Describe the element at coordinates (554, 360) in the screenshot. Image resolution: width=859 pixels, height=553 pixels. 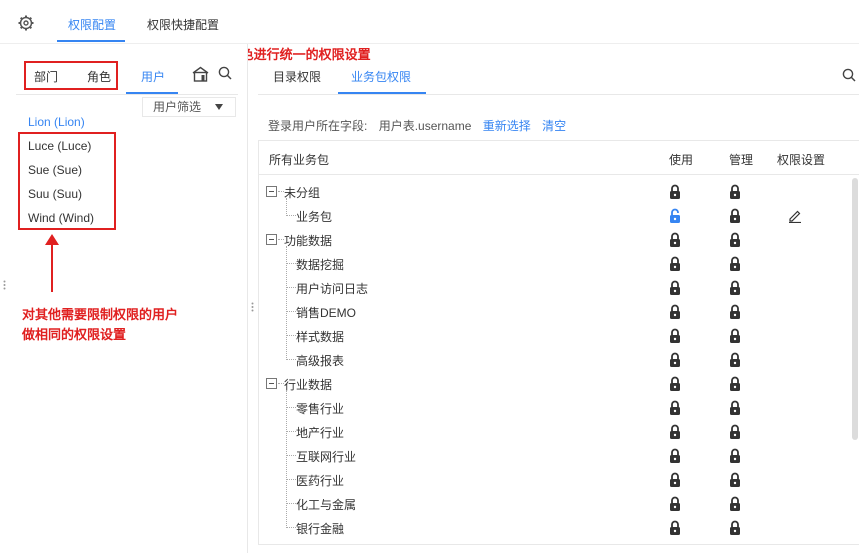
I see `tree-leaf-row: 高级报表` at that location.